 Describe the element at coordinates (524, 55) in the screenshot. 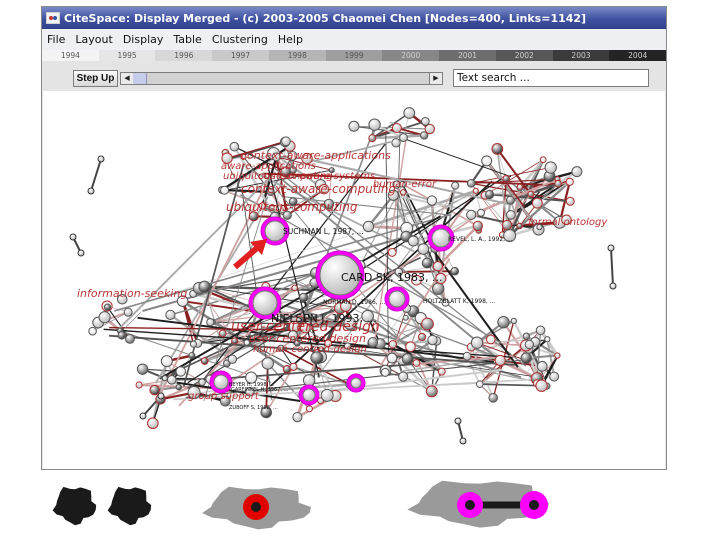

I see `timeline-year-2002: 2002` at that location.